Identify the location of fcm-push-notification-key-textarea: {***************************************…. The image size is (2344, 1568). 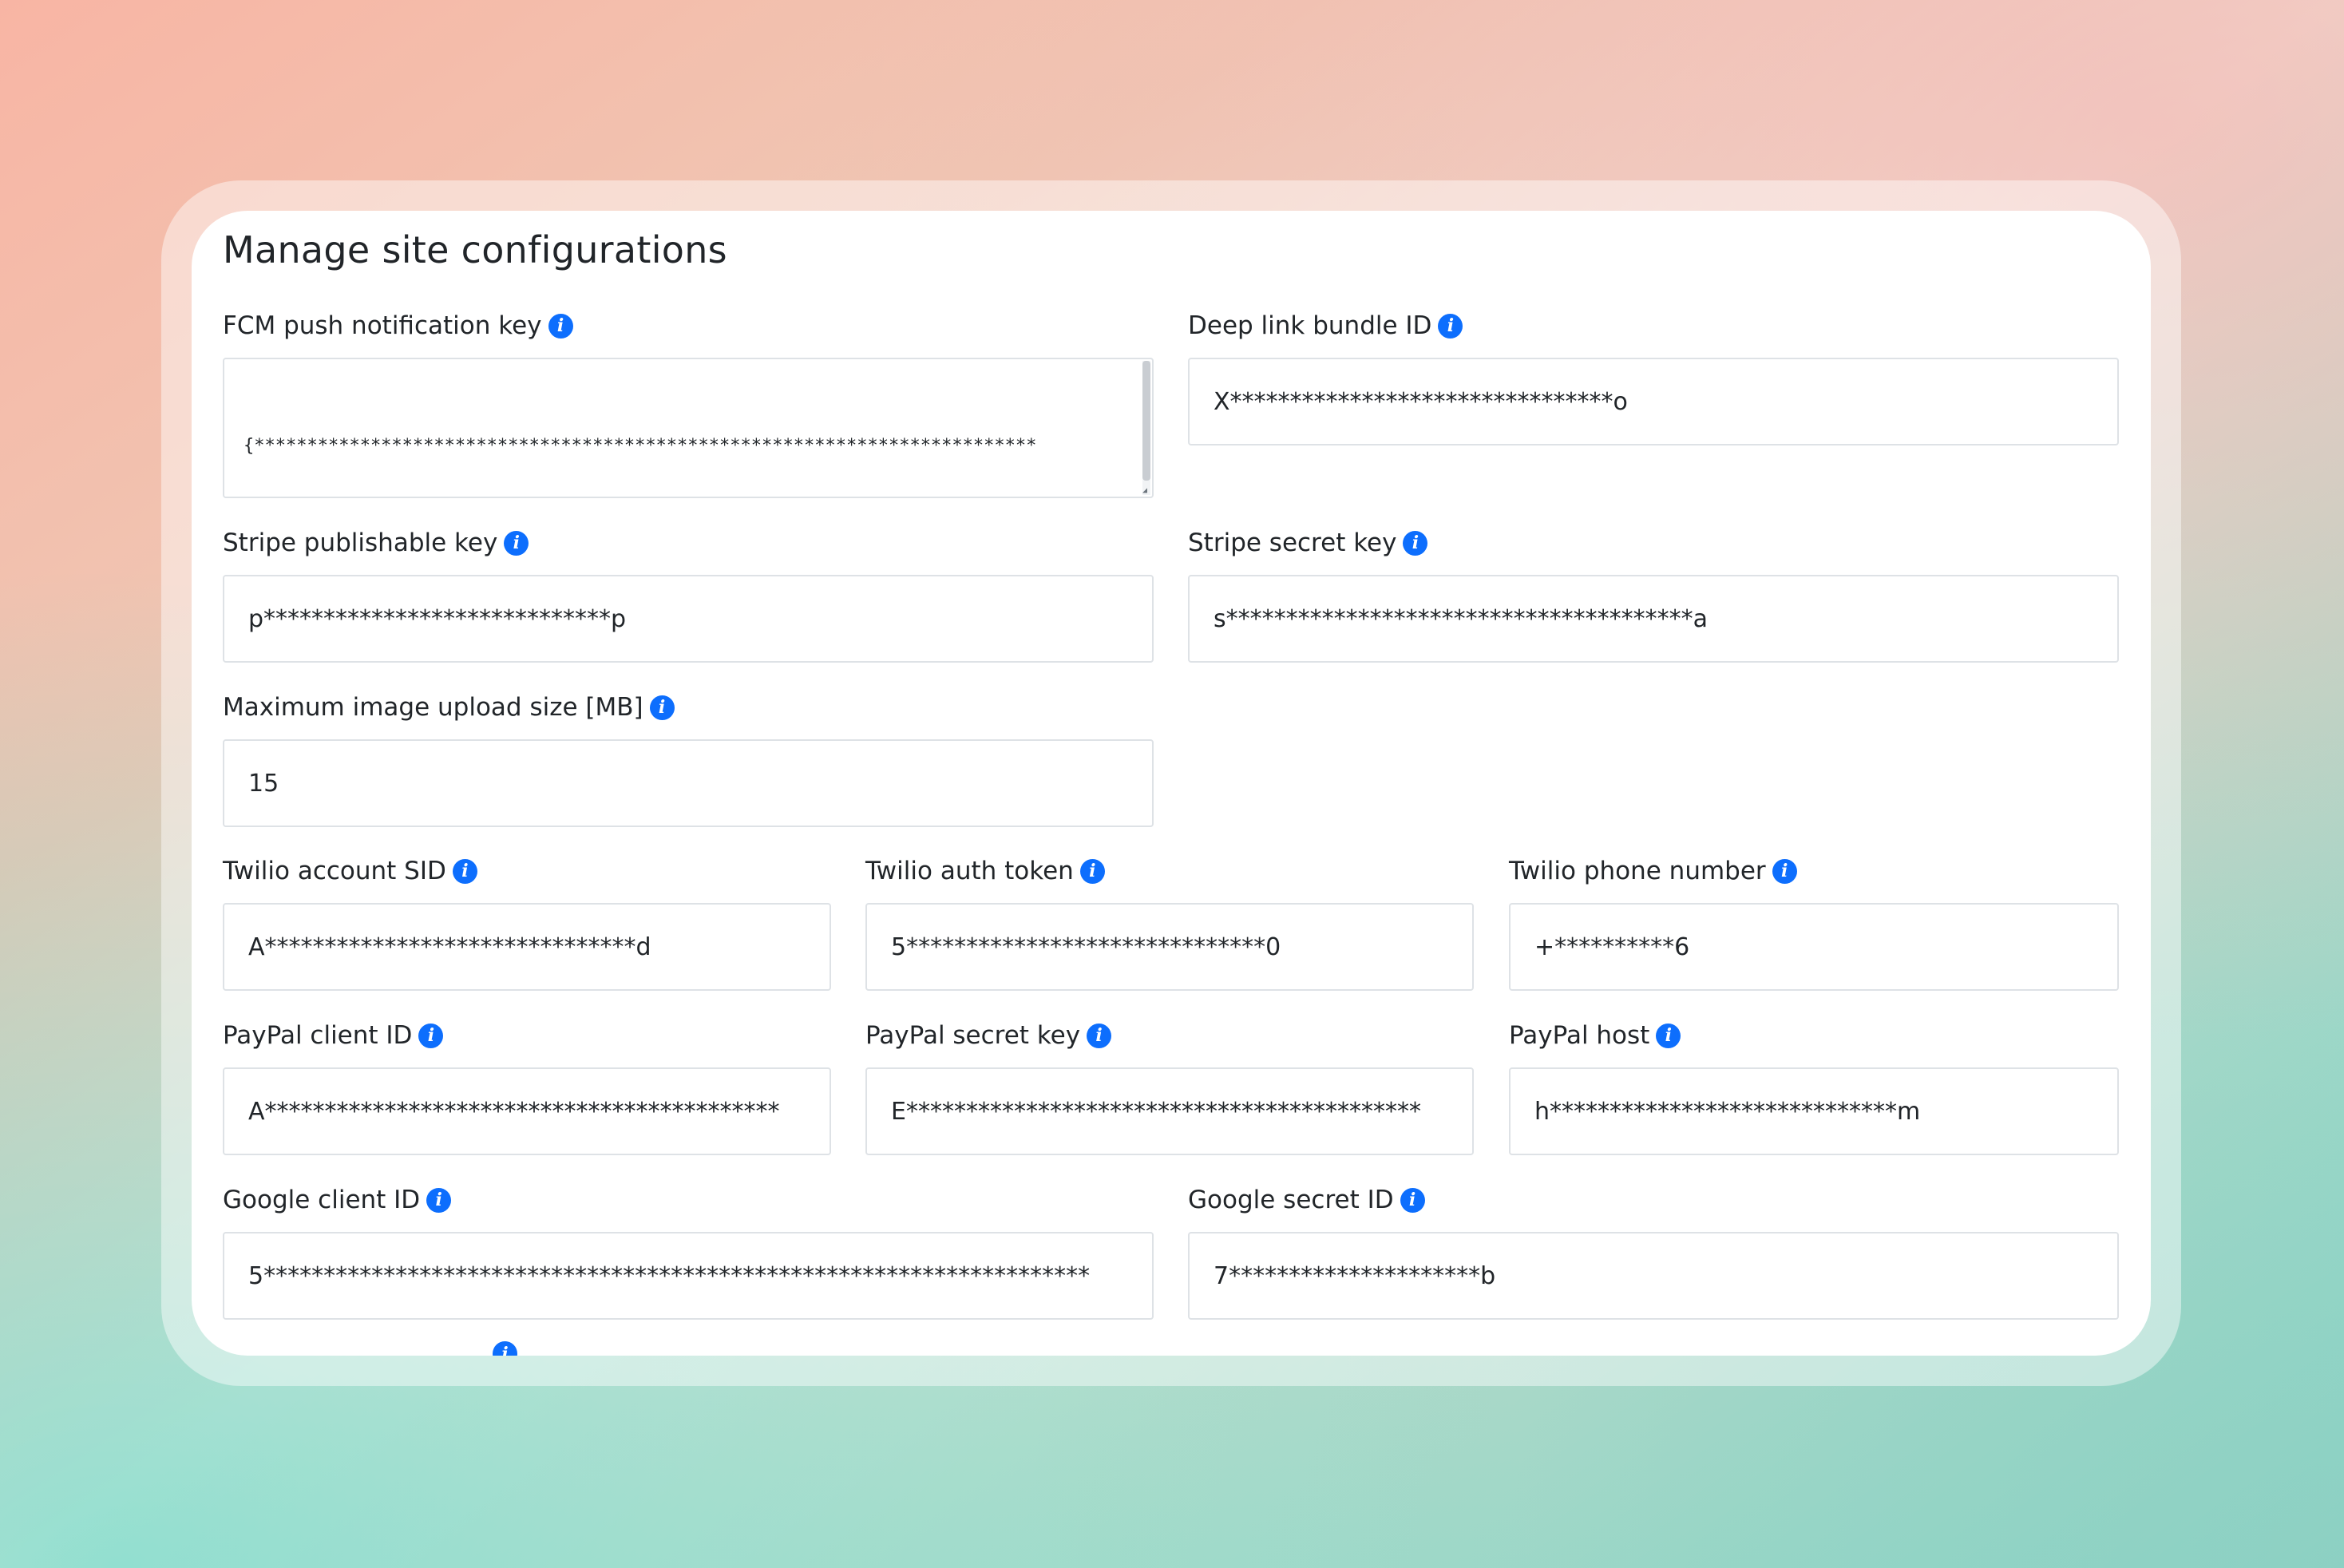
(688, 428).